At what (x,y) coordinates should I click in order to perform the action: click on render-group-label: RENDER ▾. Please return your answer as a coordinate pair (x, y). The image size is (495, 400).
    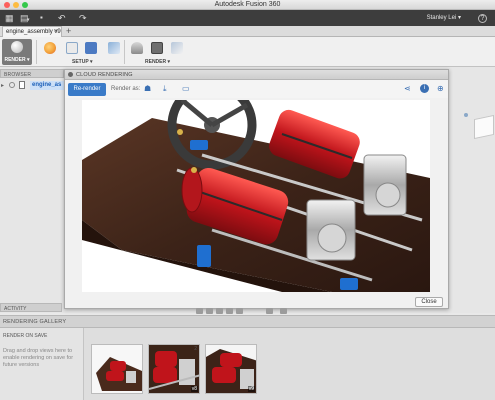
    Looking at the image, I should click on (157, 62).